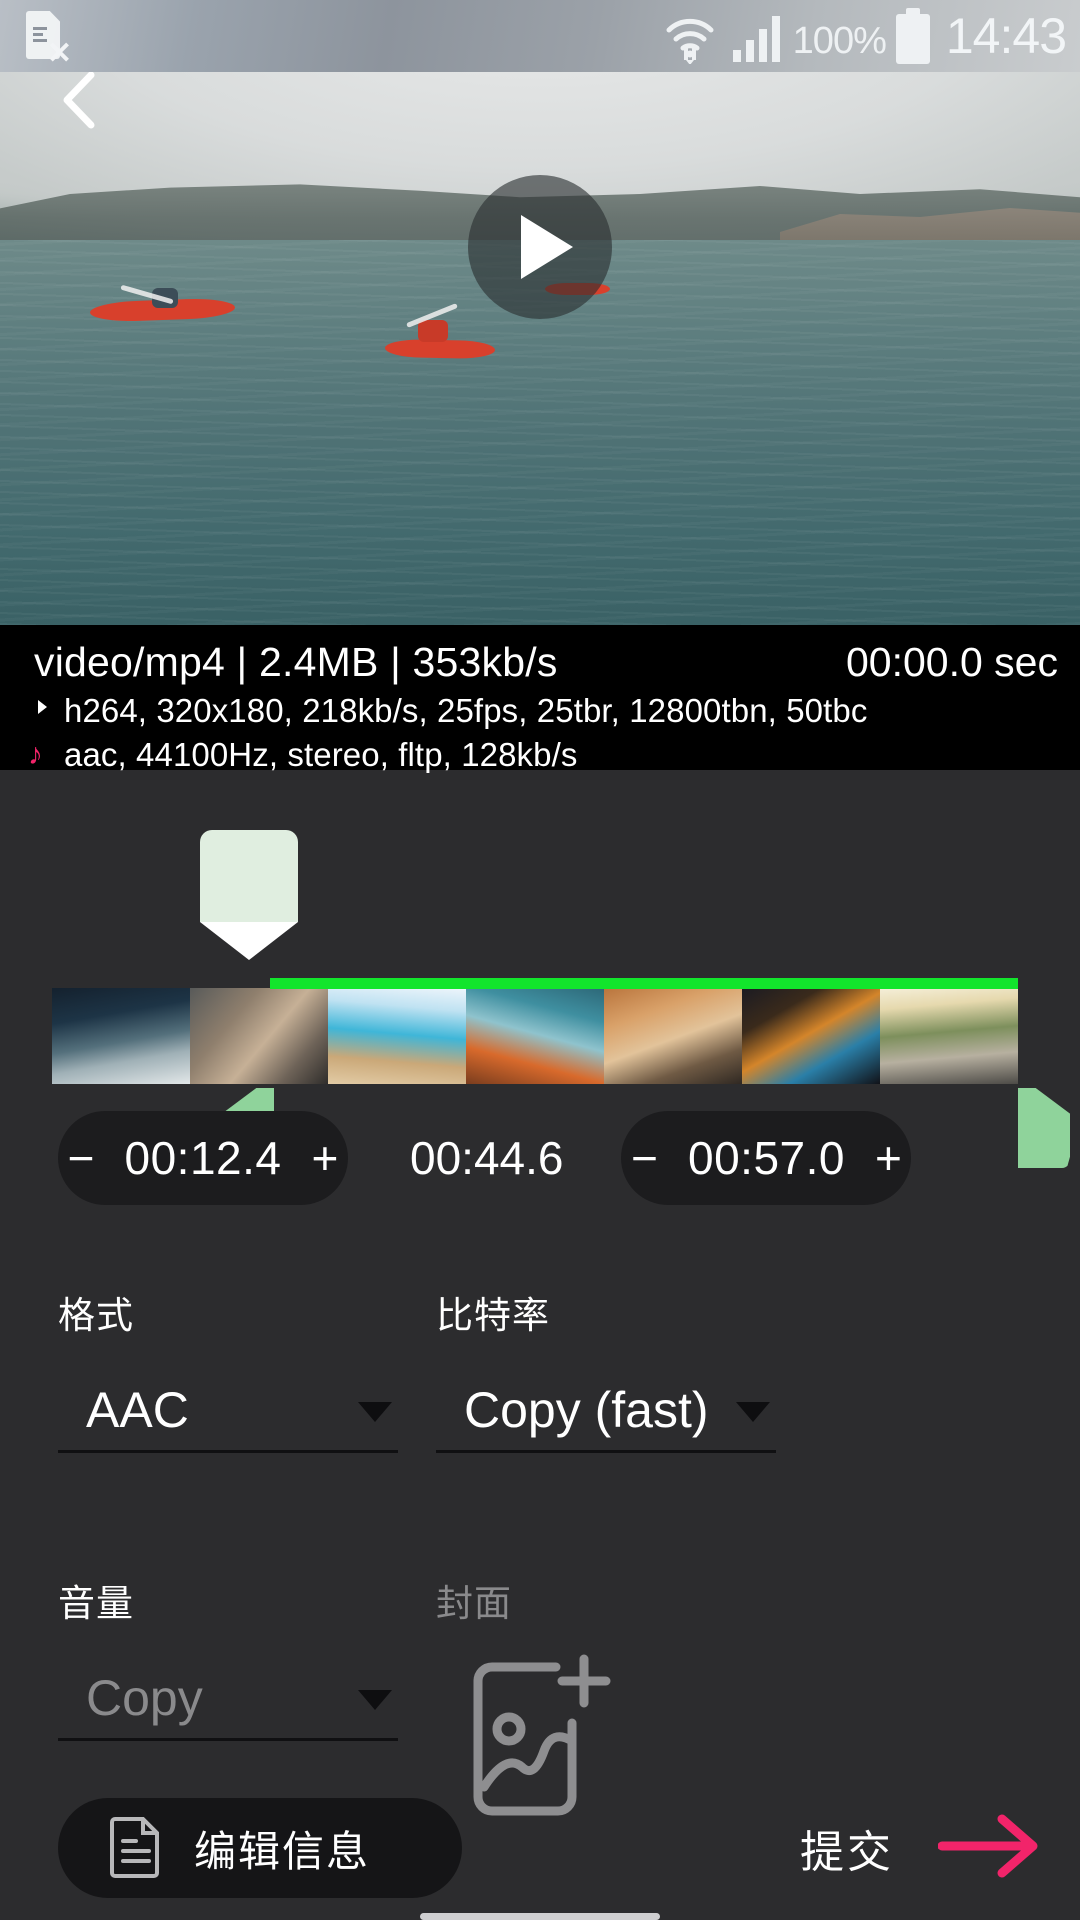  I want to click on media-title: video/mp4 | 2.4MB | 353kb/s, so click(296, 662).